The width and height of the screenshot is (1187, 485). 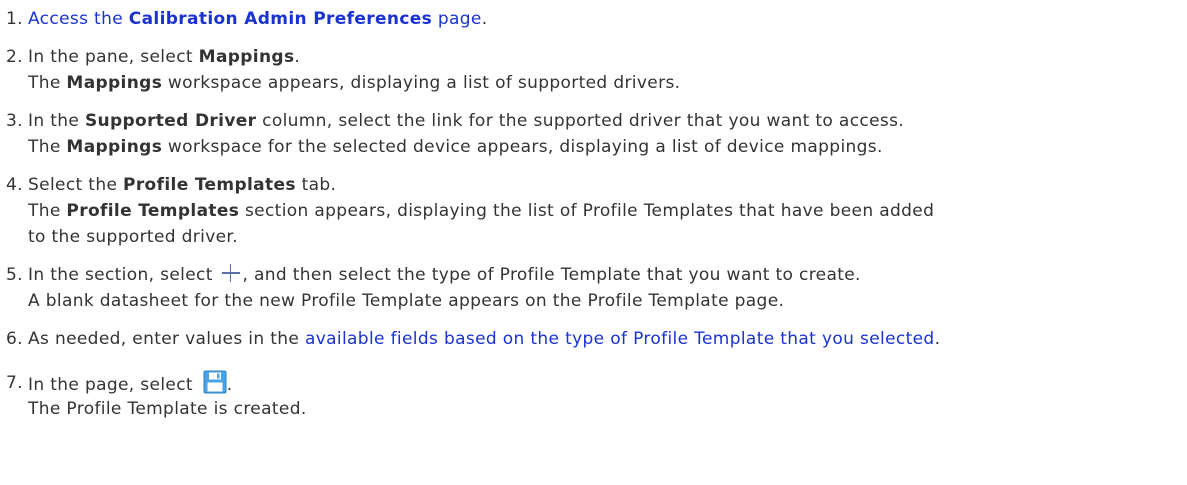 What do you see at coordinates (14, 19) in the screenshot?
I see `step-number: 1.` at bounding box center [14, 19].